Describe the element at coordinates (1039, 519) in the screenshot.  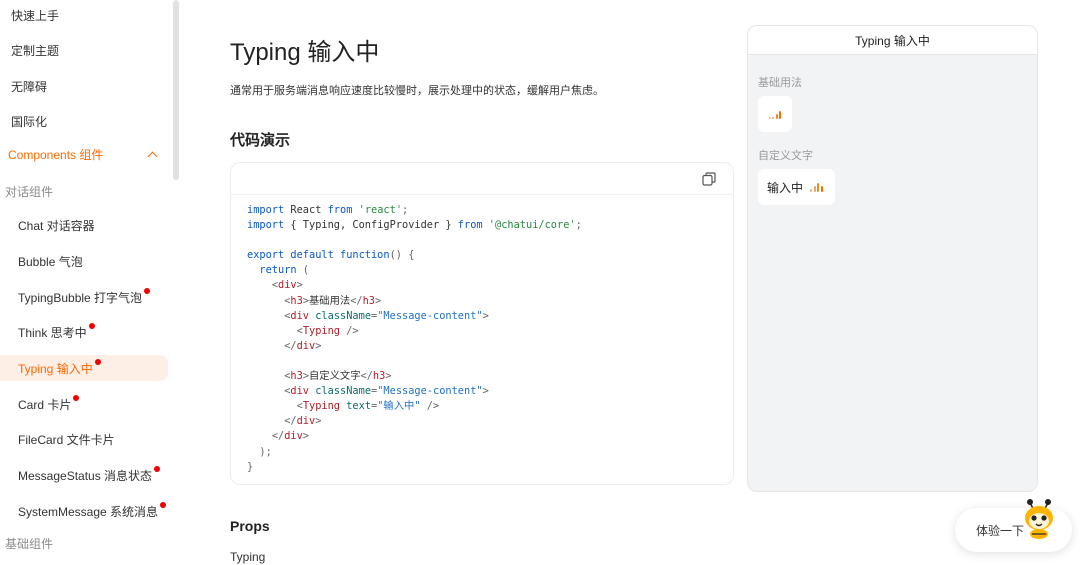
I see `mascot-icon` at that location.